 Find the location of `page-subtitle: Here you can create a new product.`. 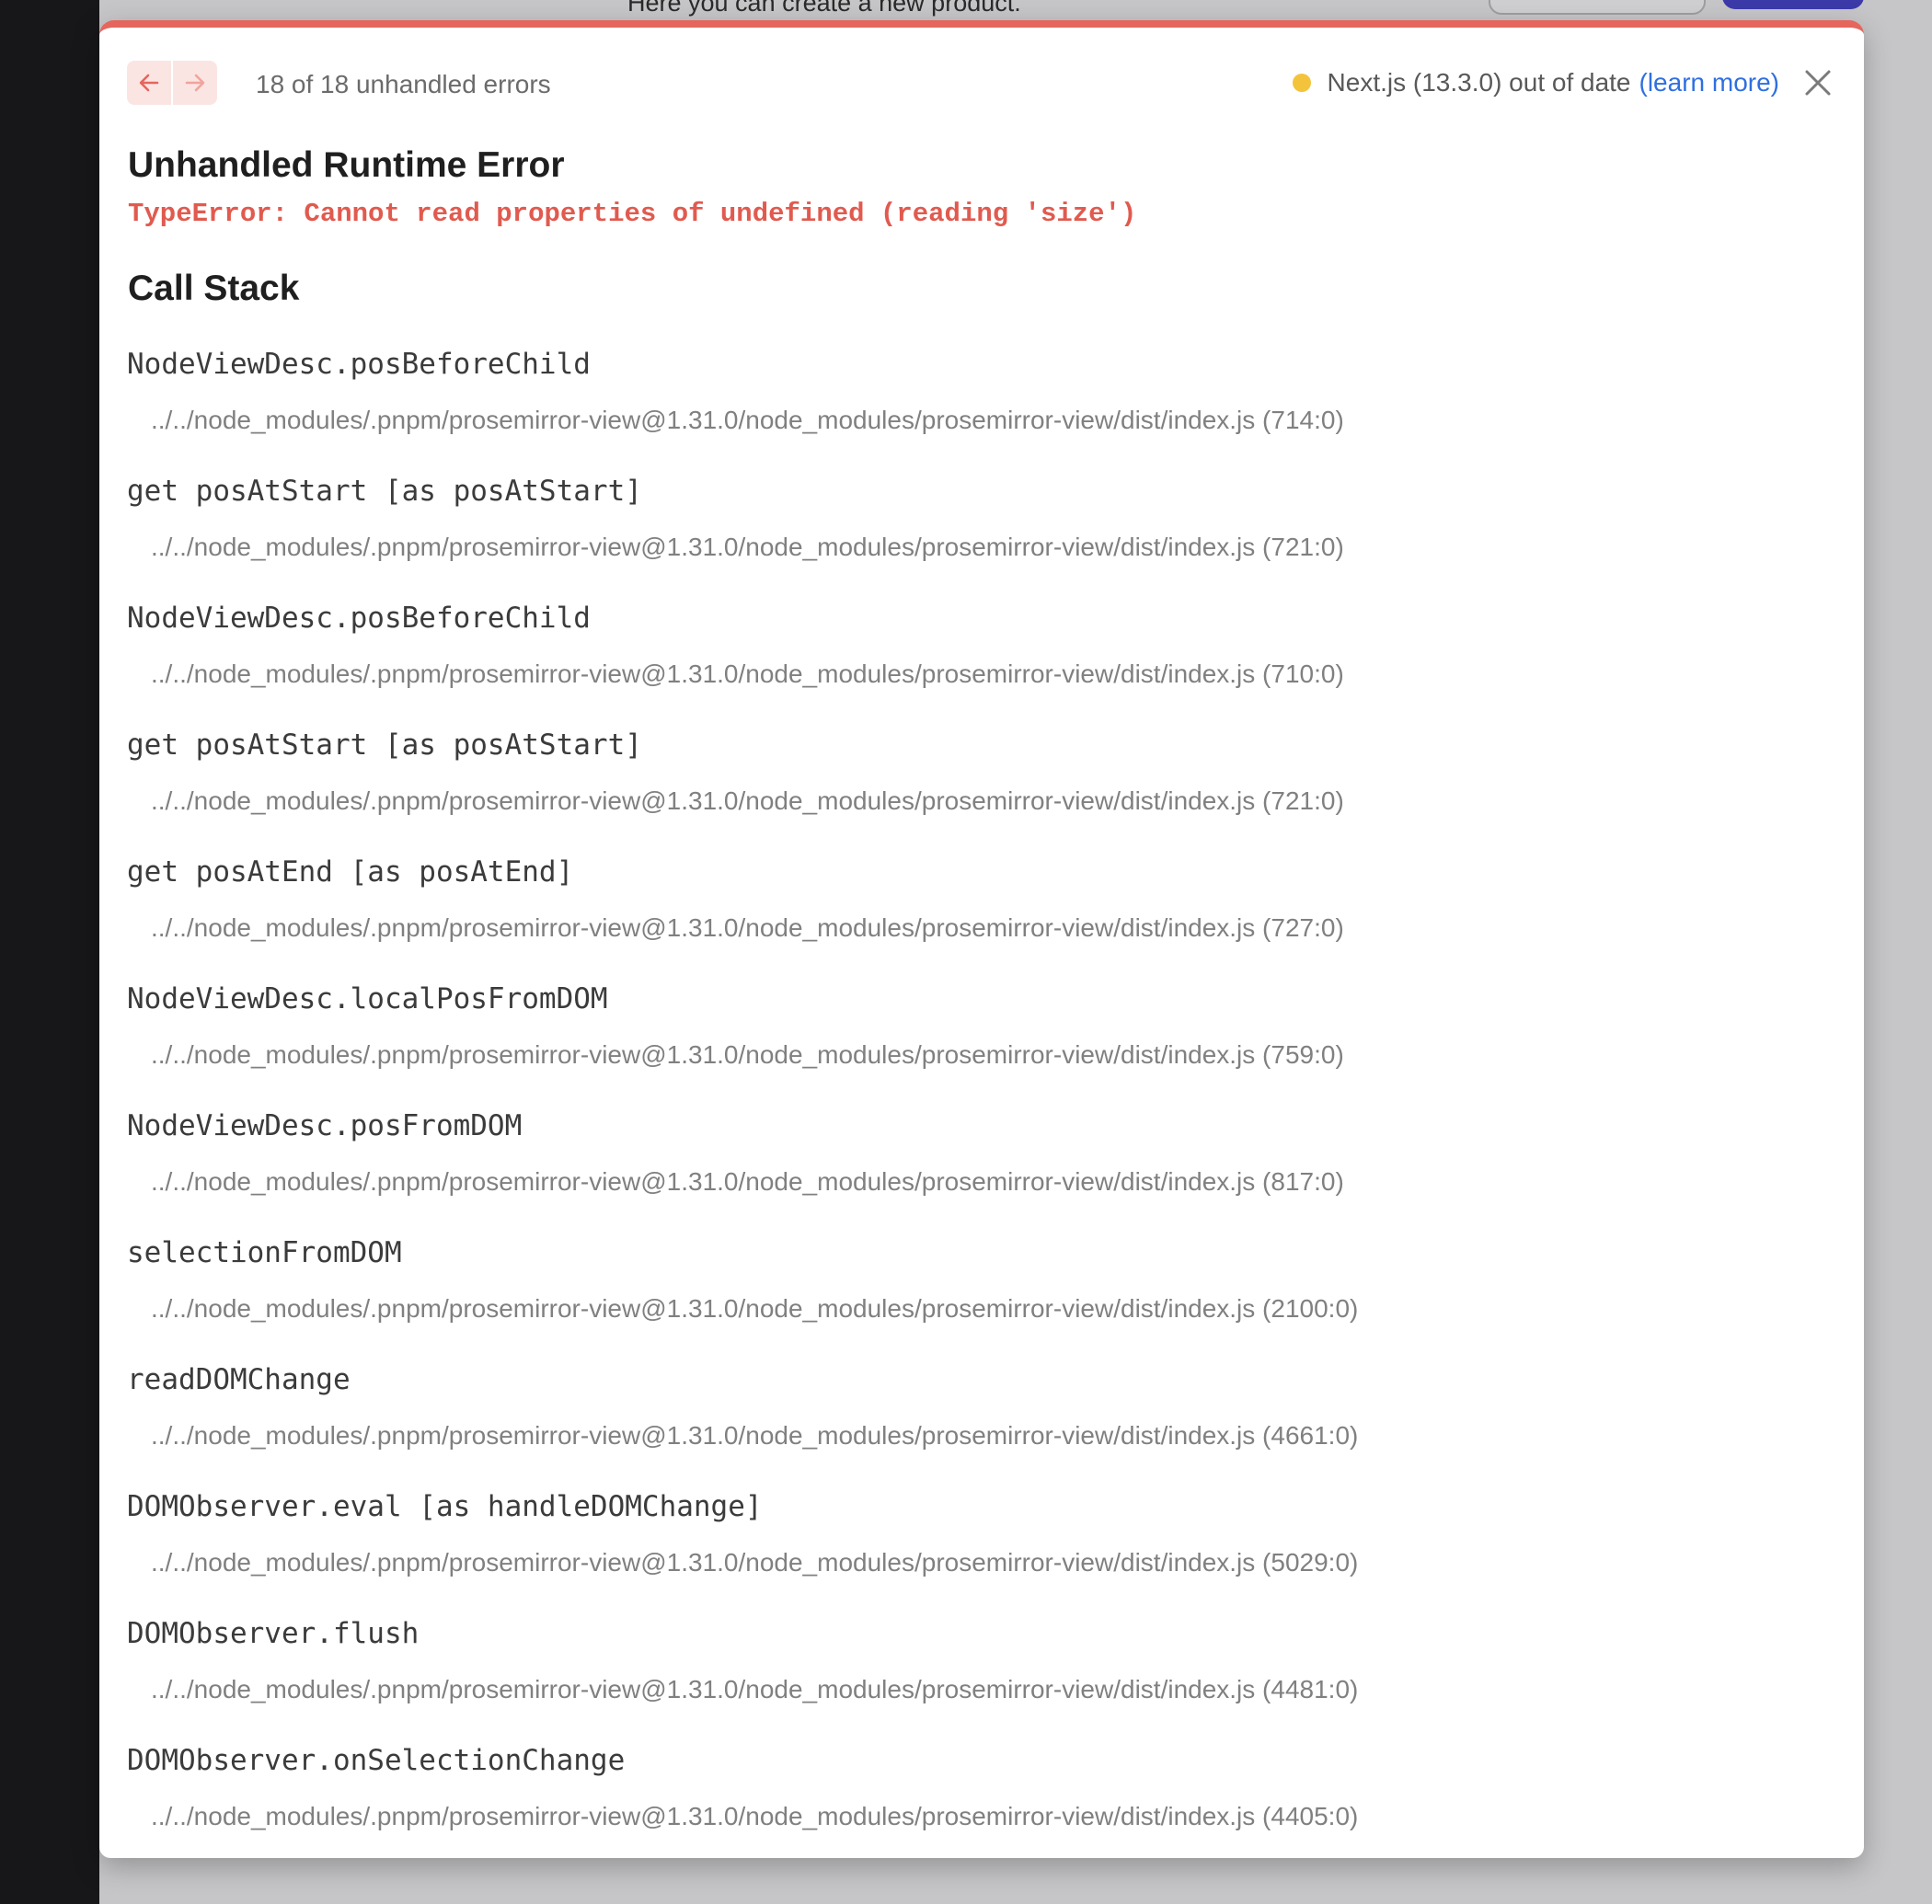

page-subtitle: Here you can create a new product. is located at coordinates (824, 8).